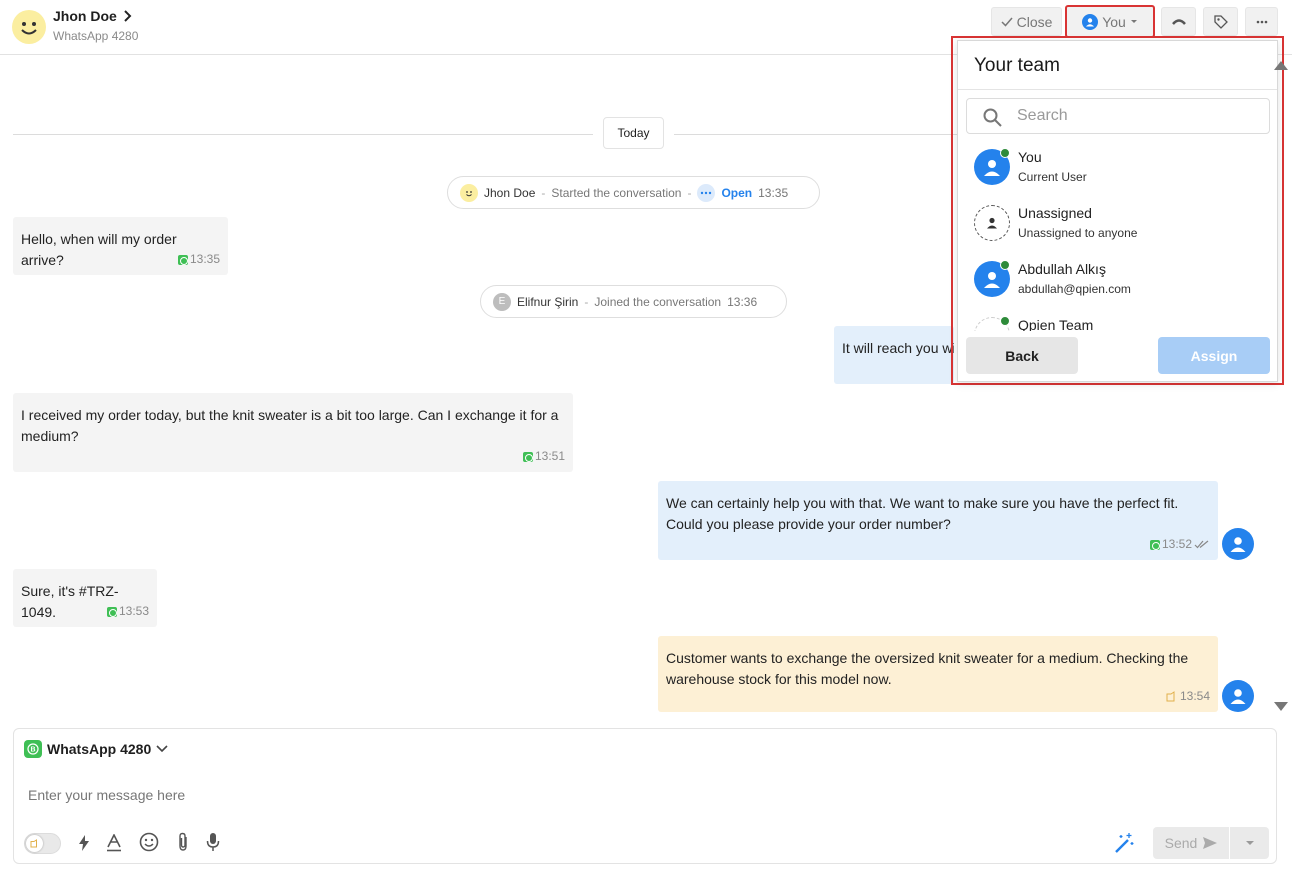  Describe the element at coordinates (99, 749) in the screenshot. I see `channel-name: WhatsApp 4280` at that location.